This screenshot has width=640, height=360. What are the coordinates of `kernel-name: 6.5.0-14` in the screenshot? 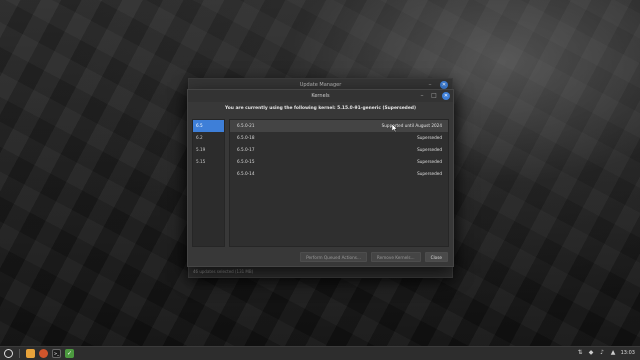 It's located at (246, 173).